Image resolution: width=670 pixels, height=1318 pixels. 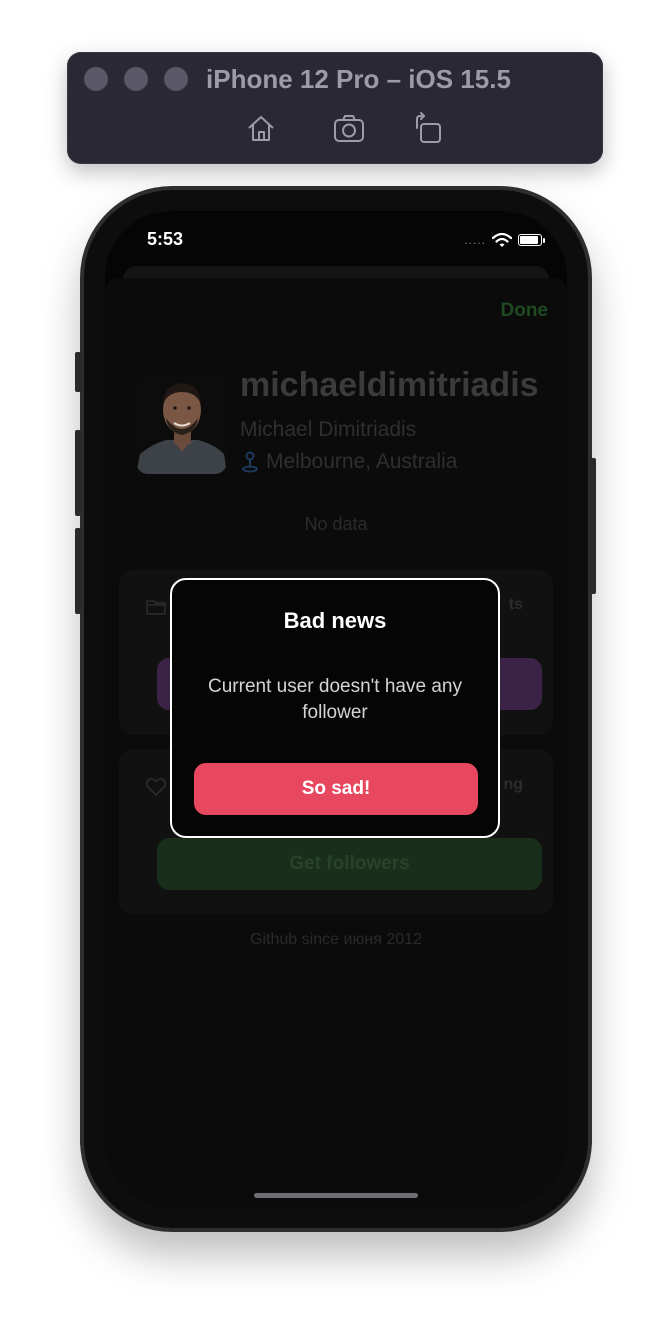 What do you see at coordinates (593, 526) in the screenshot?
I see `power-button` at bounding box center [593, 526].